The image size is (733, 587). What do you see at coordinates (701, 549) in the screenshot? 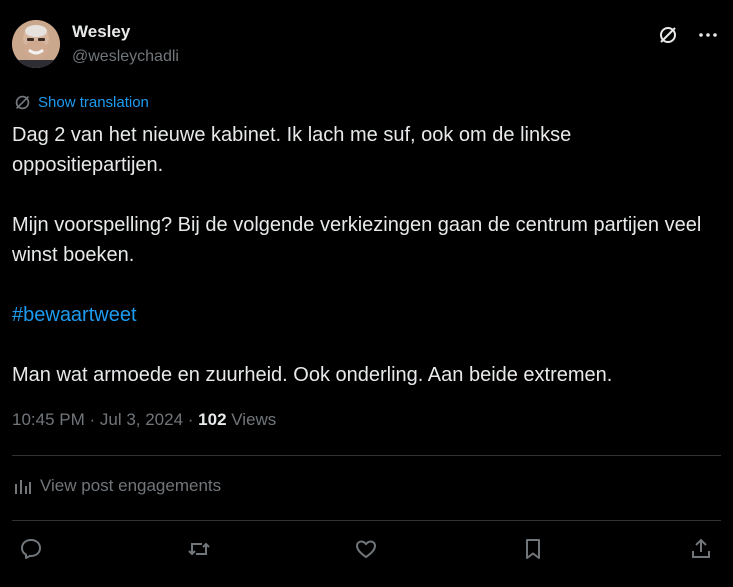
I see `share-icon` at bounding box center [701, 549].